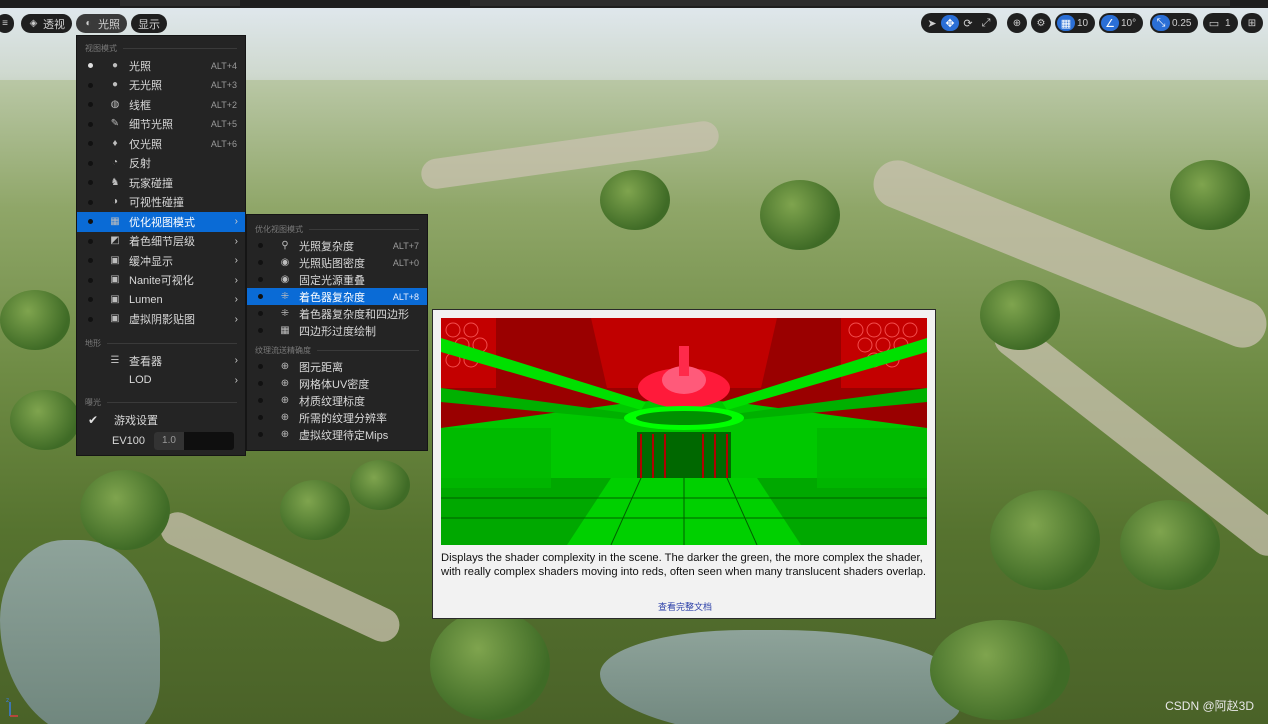 This screenshot has width=1268, height=724. What do you see at coordinates (337, 366) in the screenshot?
I see `texture-streaming-item: ⊕ 图元距离` at bounding box center [337, 366].